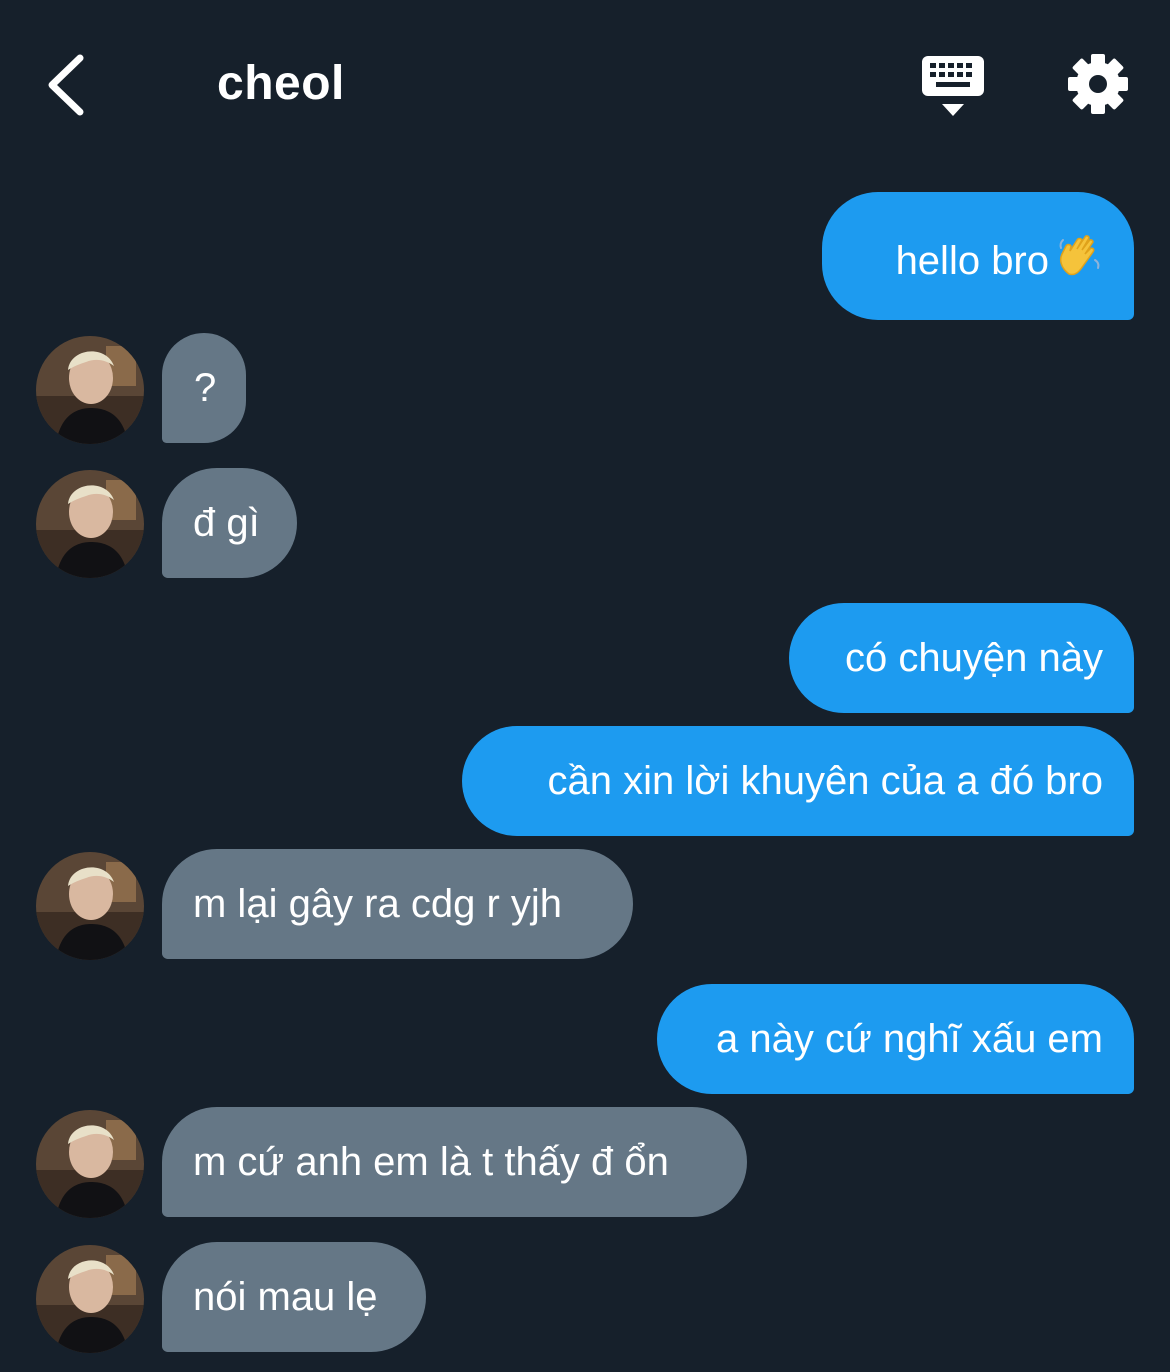 Image resolution: width=1170 pixels, height=1372 pixels. I want to click on message-bubble-incoming: đ gì, so click(229, 523).